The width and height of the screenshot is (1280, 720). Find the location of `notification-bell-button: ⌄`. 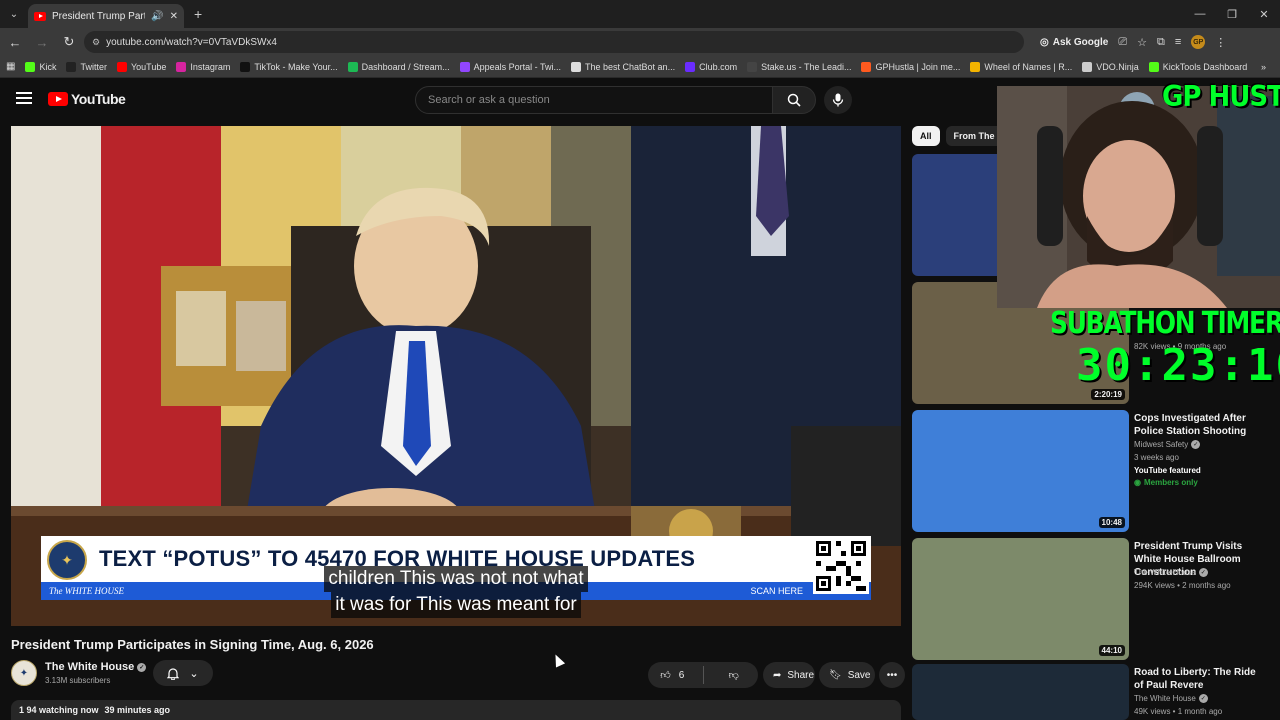

notification-bell-button: ⌄ is located at coordinates (183, 673).